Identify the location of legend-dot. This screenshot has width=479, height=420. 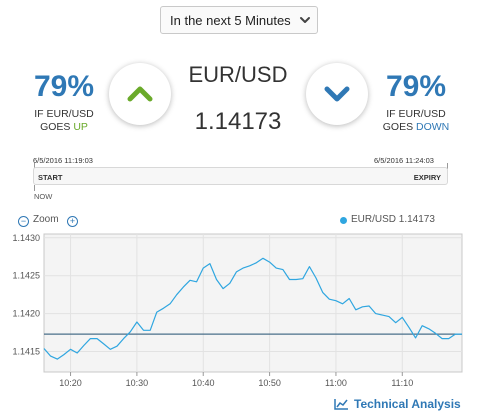
(343, 220).